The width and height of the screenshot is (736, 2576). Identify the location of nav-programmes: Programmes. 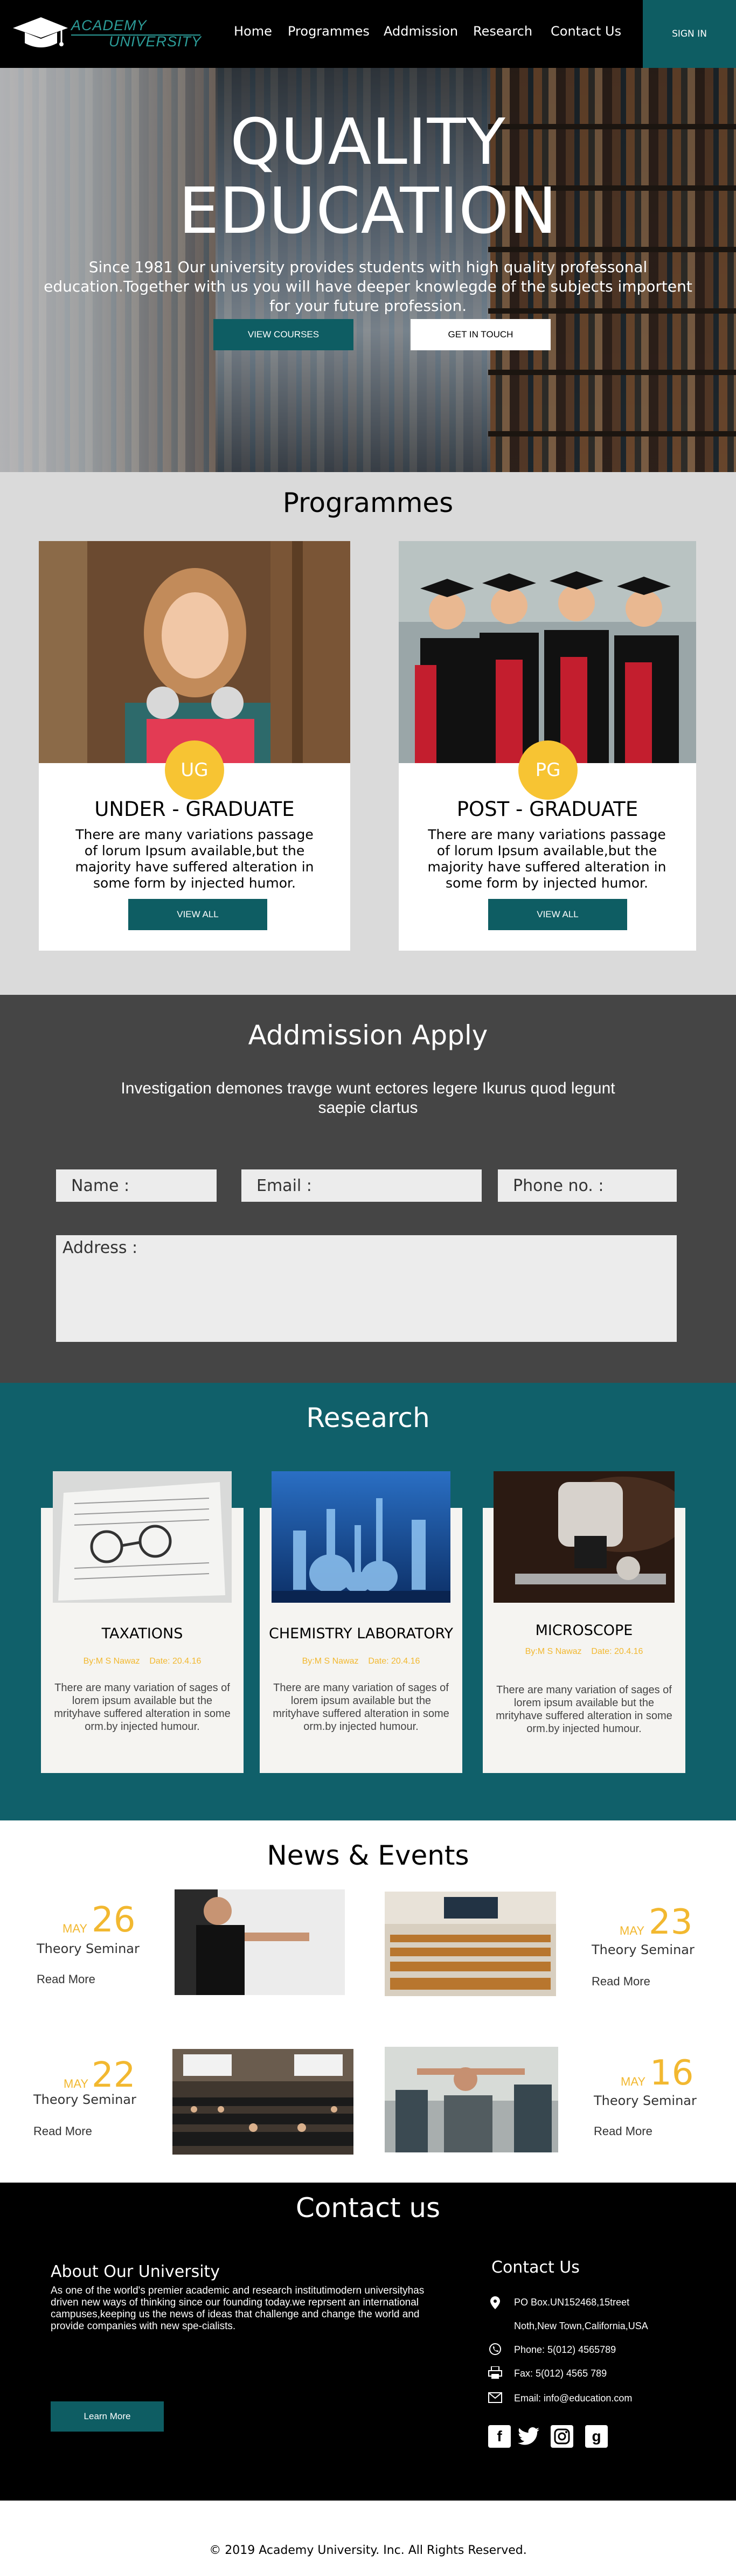
(329, 32).